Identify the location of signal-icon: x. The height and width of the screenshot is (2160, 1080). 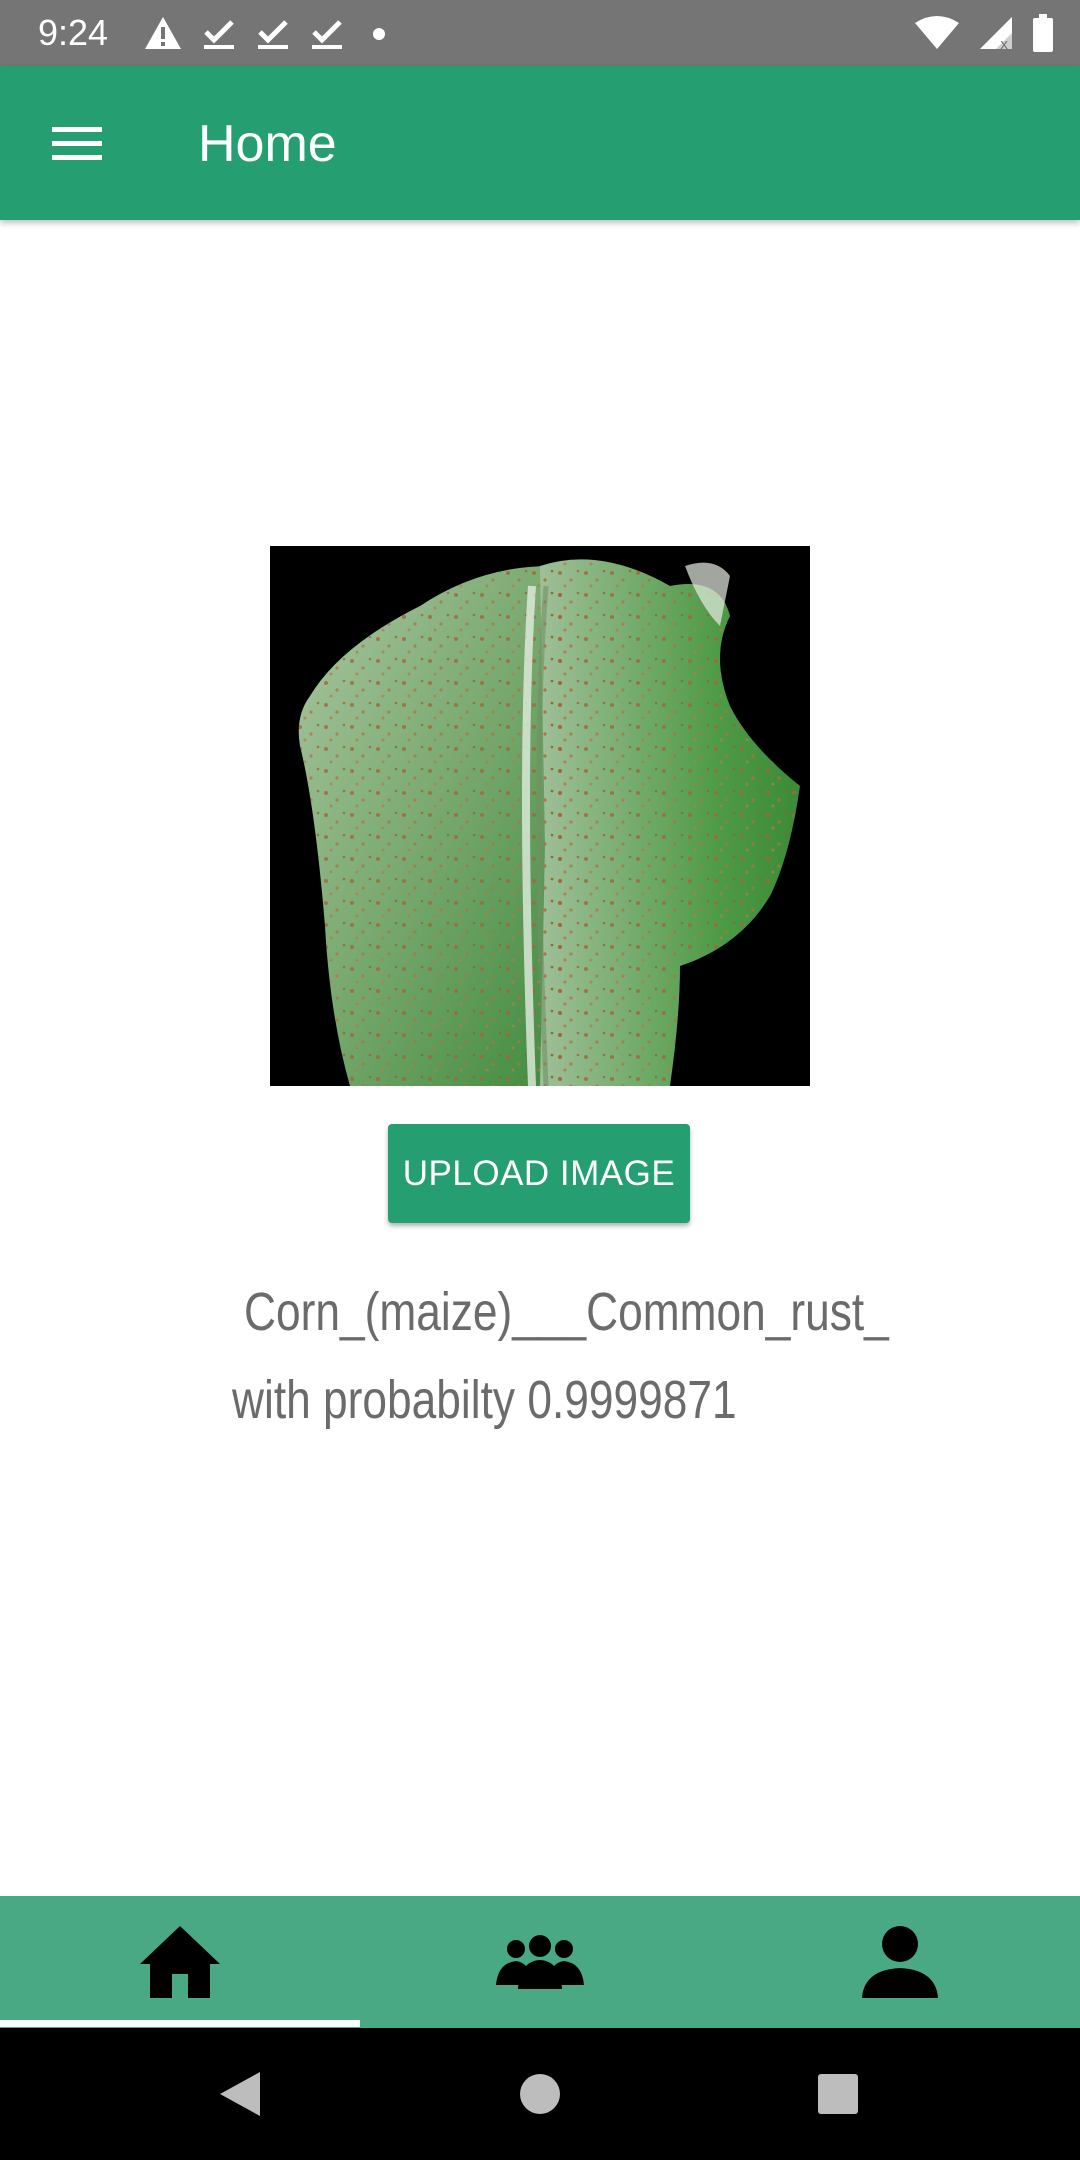
(996, 34).